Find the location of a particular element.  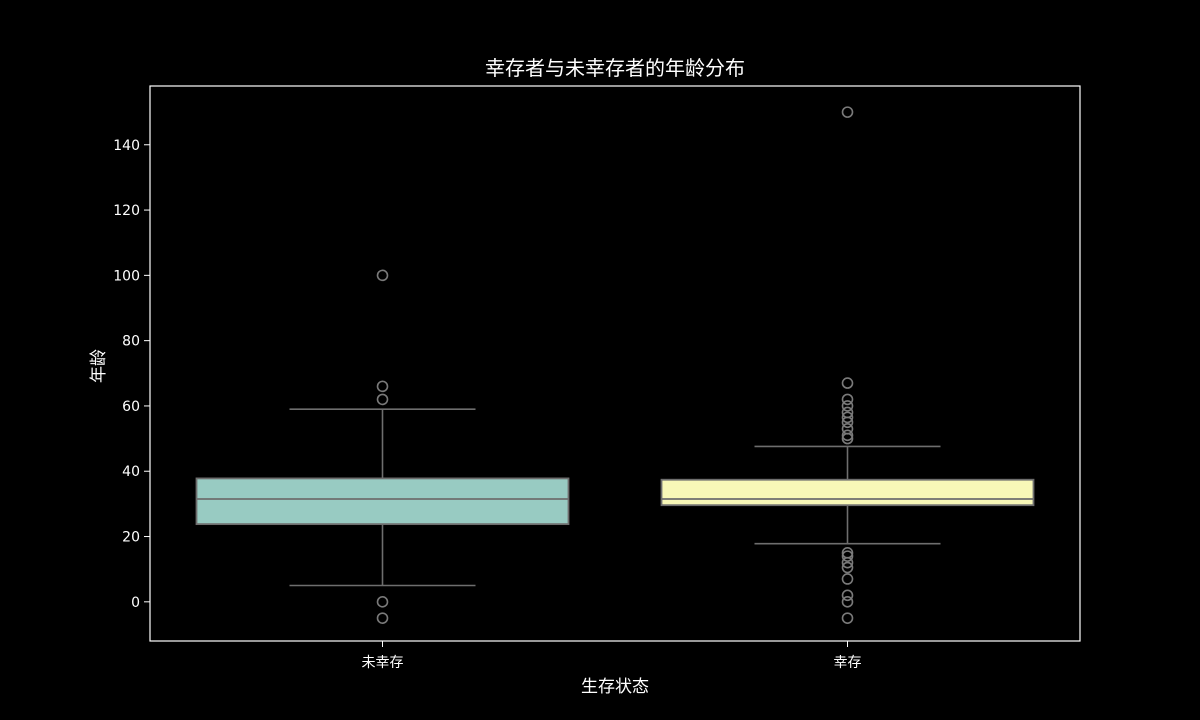

x-axis-label: 生存状态 is located at coordinates (615, 687).